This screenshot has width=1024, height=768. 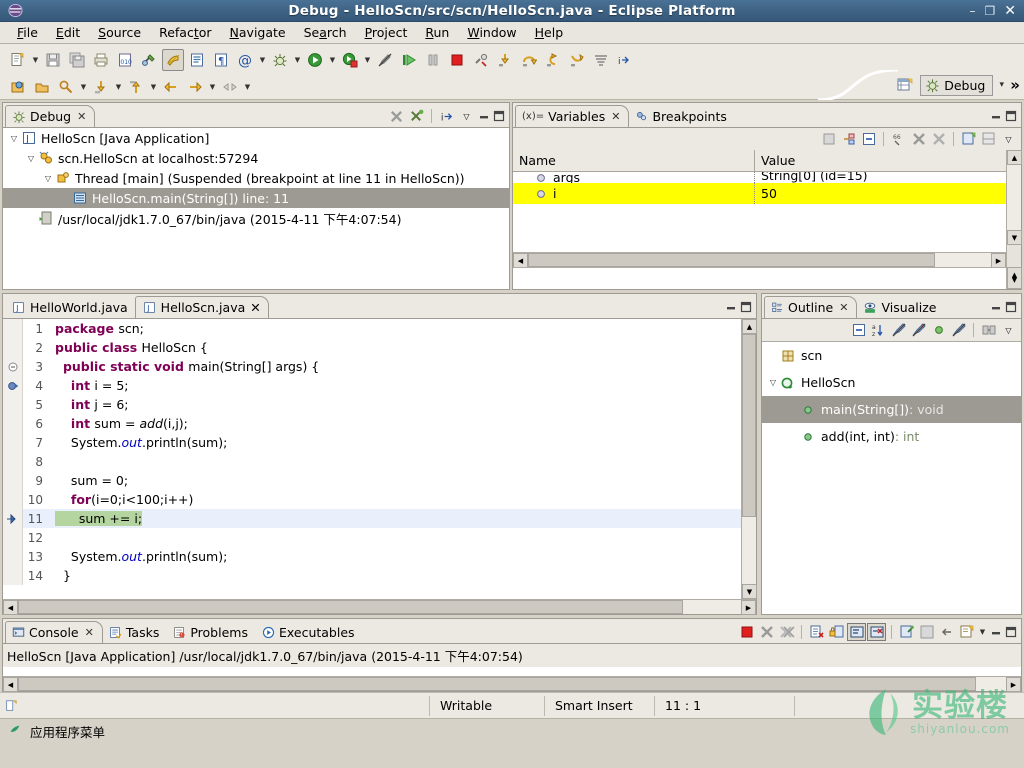 I want to click on editor-tabbar: J HelloWorld.java J HelloScn.java ✕, so click(x=379, y=306).